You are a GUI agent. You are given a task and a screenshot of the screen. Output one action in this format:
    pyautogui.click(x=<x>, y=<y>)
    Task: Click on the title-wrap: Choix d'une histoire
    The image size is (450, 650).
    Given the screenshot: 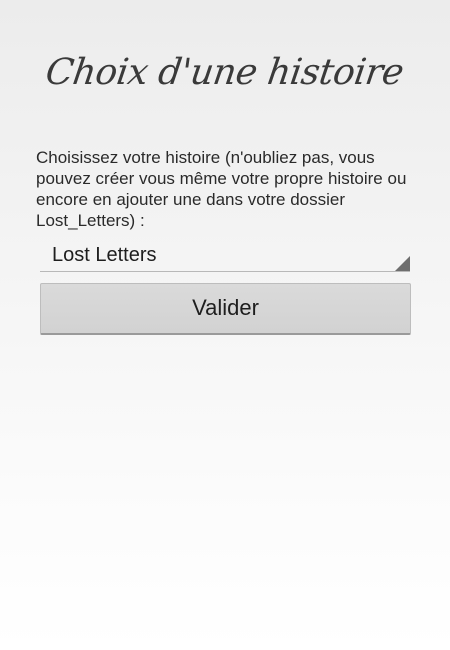 What is the action you would take?
    pyautogui.click(x=225, y=72)
    